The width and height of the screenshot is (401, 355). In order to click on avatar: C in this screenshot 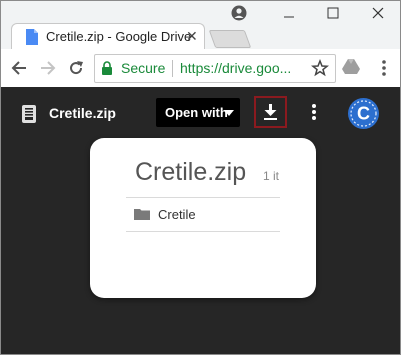, I will do `click(363, 113)`.